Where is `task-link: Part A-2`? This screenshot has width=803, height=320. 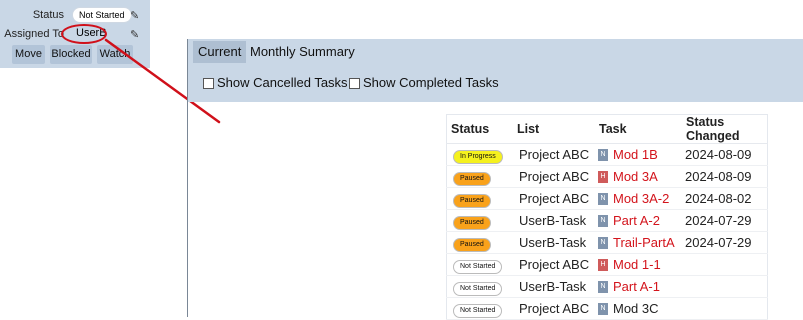
task-link: Part A-2 is located at coordinates (636, 221).